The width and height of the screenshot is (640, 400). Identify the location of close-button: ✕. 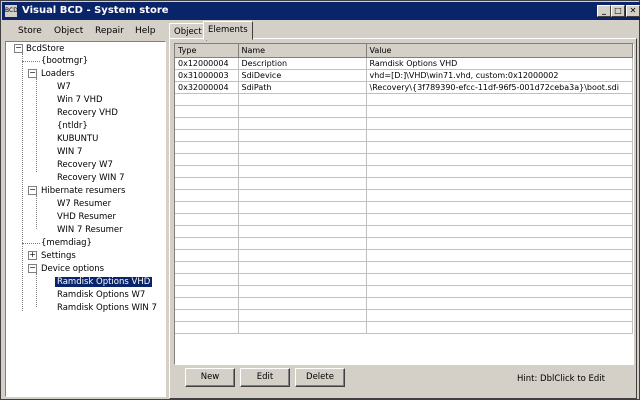
(633, 11).